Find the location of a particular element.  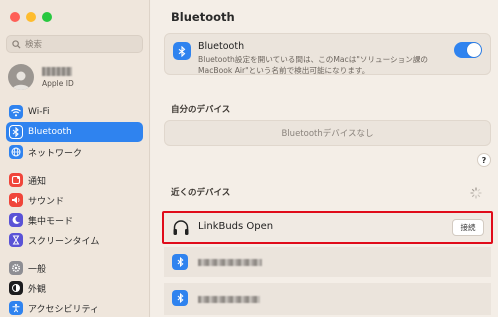

globe-icon is located at coordinates (16, 152).